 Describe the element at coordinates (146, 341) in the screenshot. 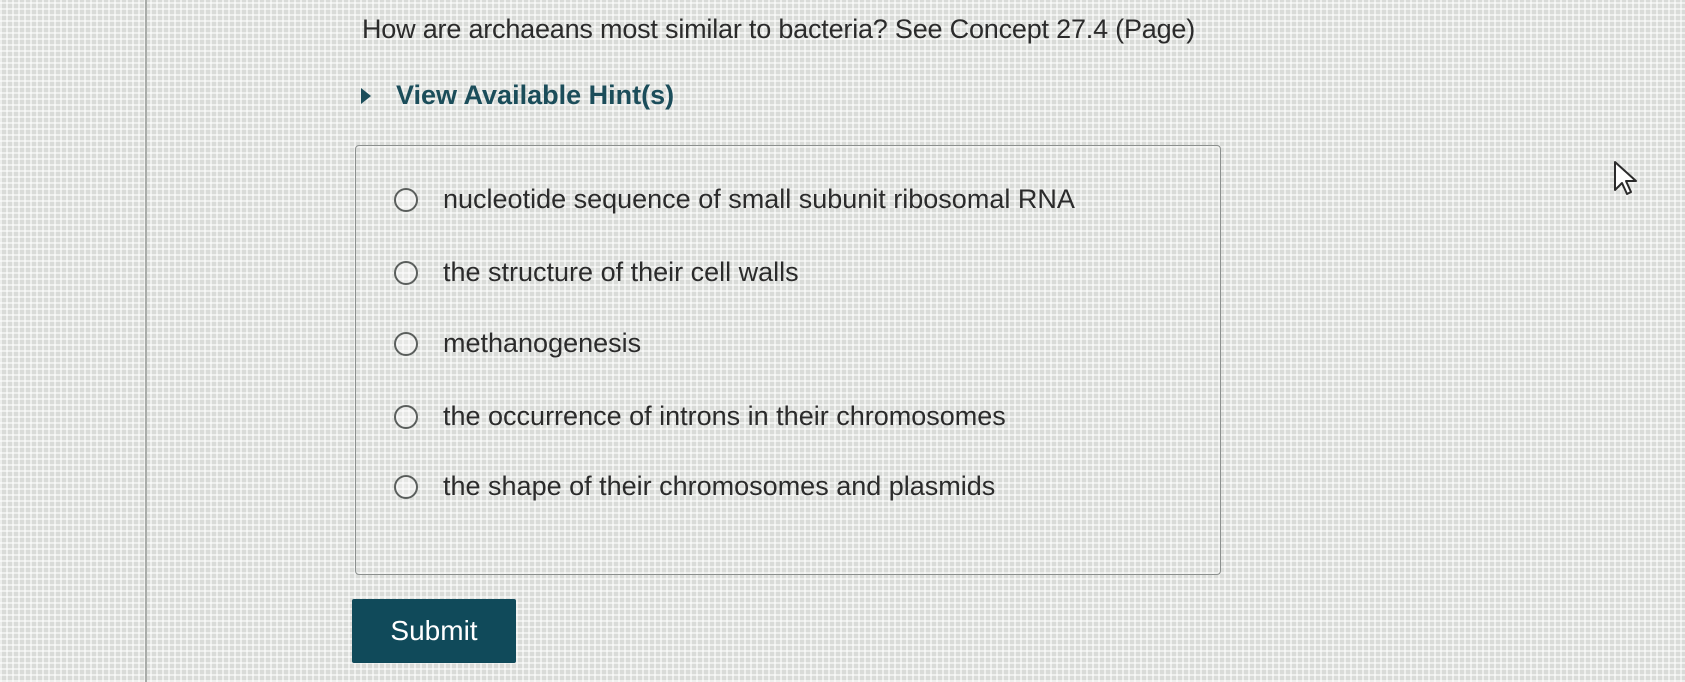

I see `left-column-divider` at that location.